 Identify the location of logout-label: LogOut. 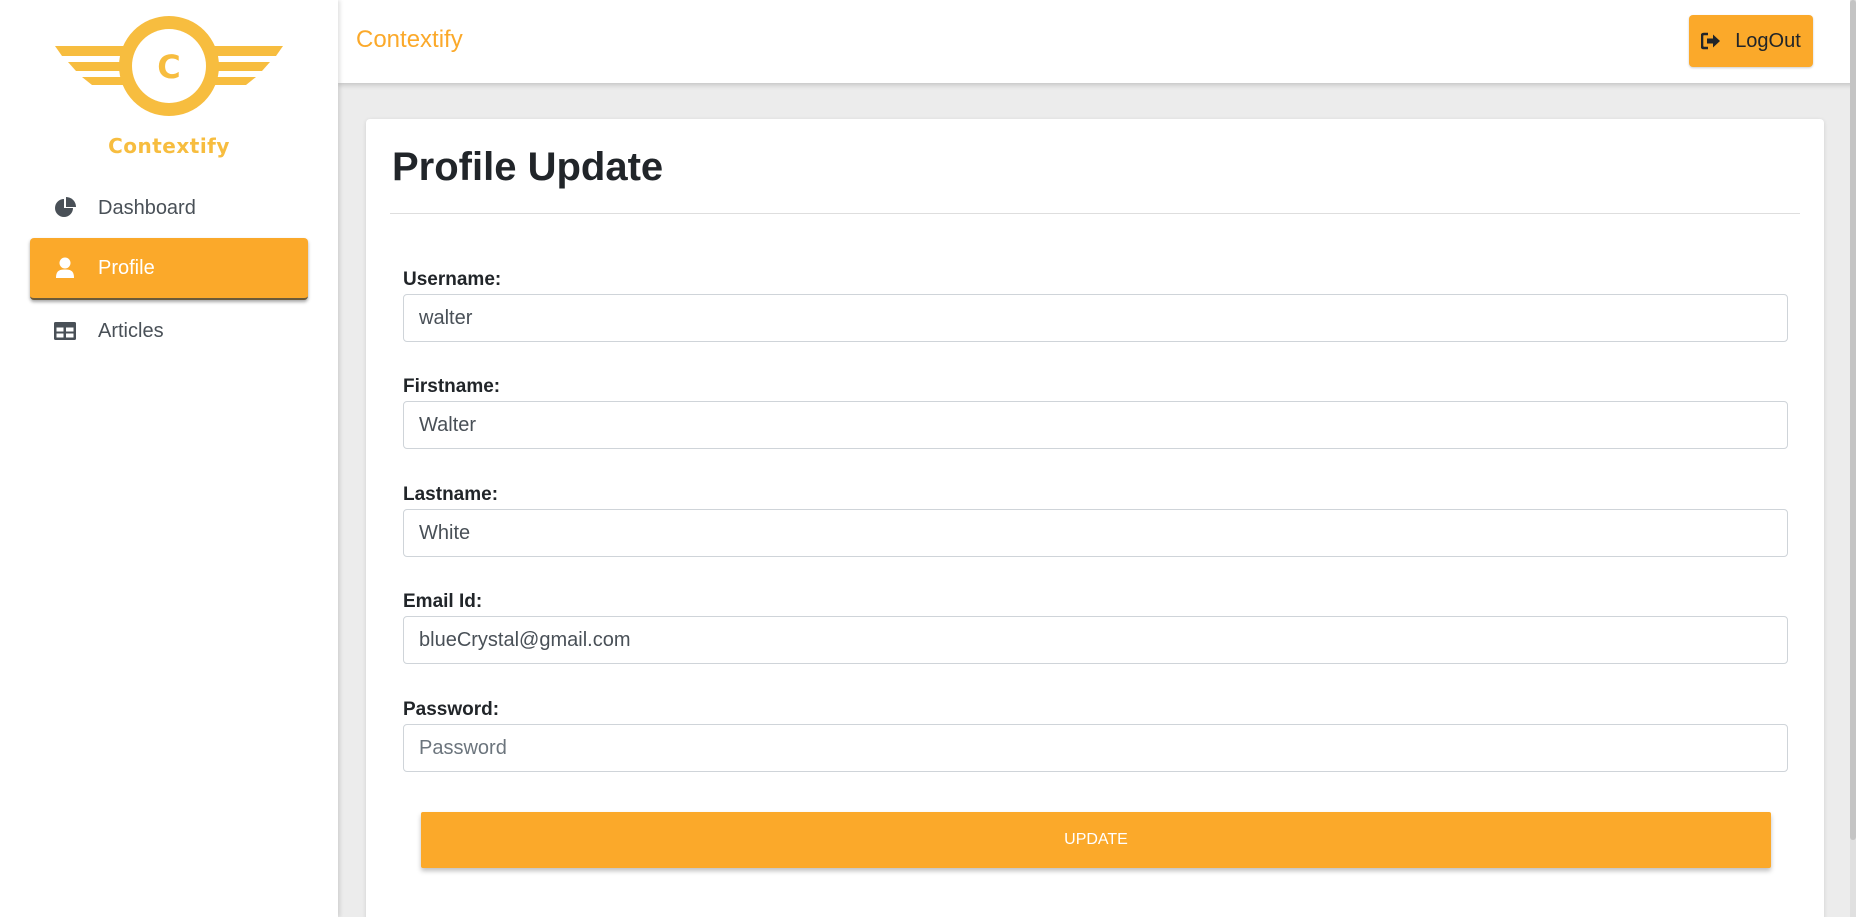
(1768, 40).